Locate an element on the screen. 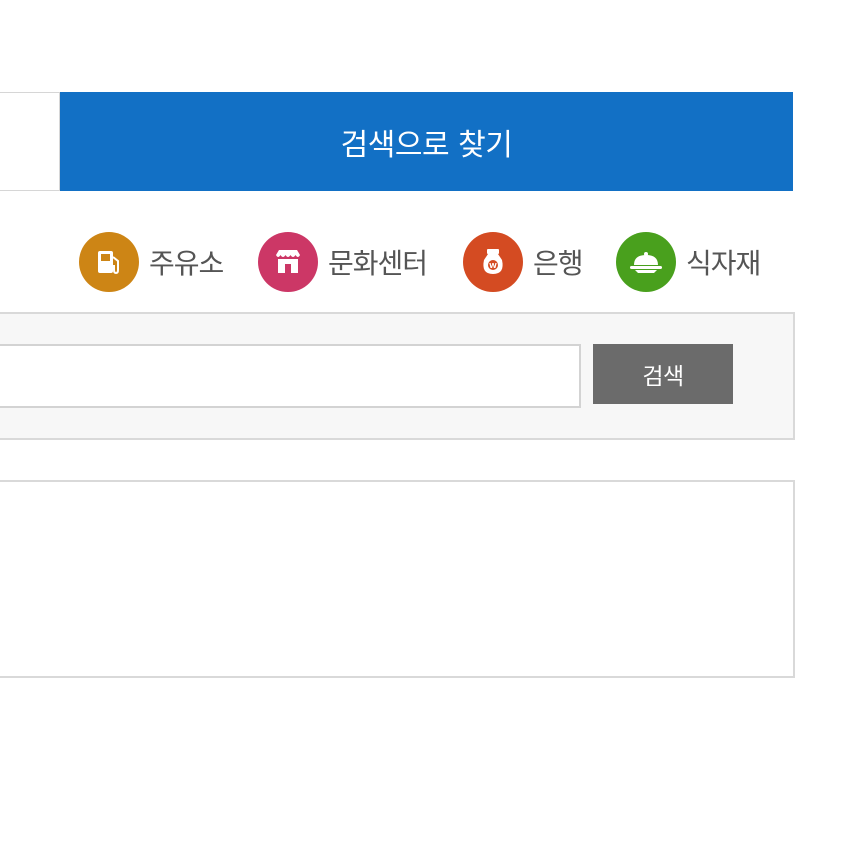 The height and width of the screenshot is (858, 844). money-bag-icon: W is located at coordinates (493, 262).